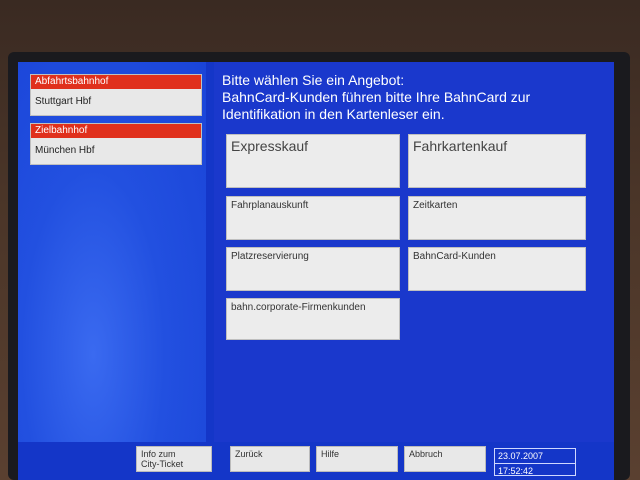 The height and width of the screenshot is (480, 640). Describe the element at coordinates (313, 319) in the screenshot. I see `firmenkunden-button: bahn.corporate-Firmenkunden` at that location.